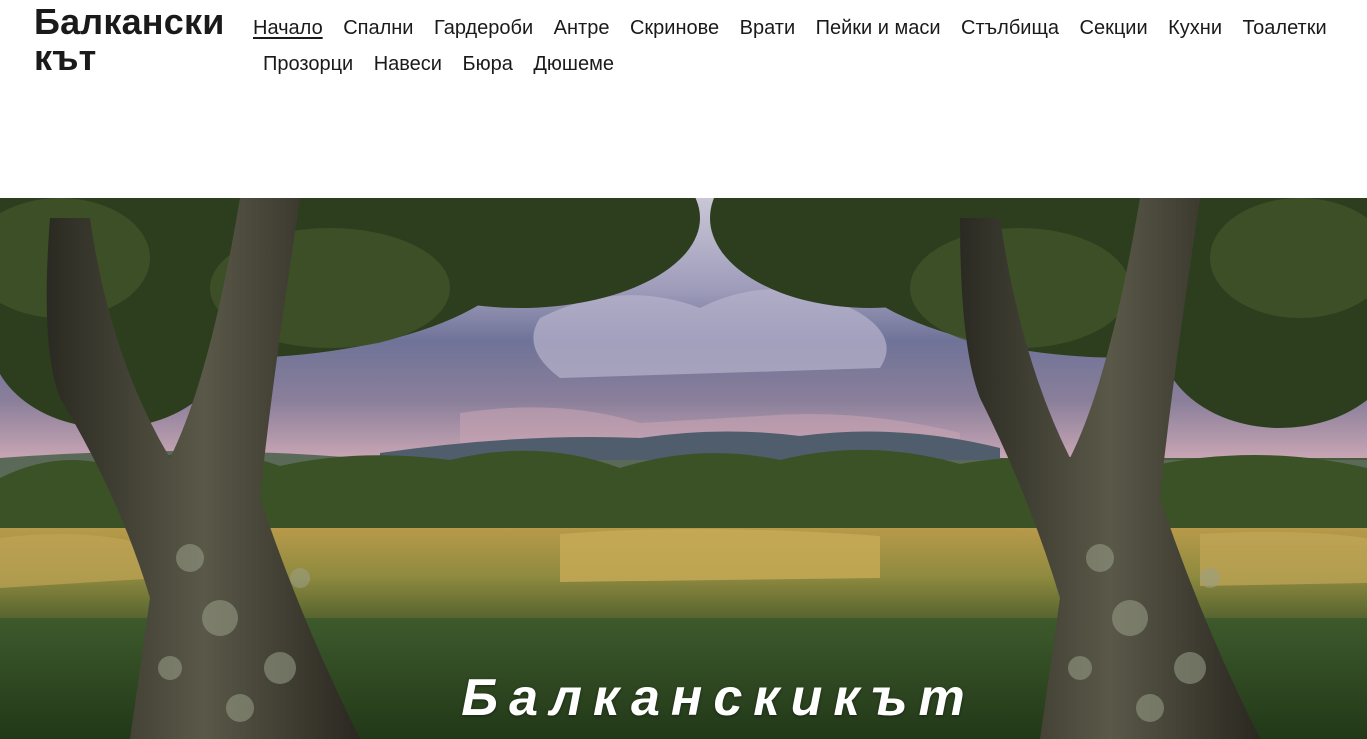 The height and width of the screenshot is (739, 1367). What do you see at coordinates (573, 64) in the screenshot?
I see `nav-item-flooring: Дюшеме` at bounding box center [573, 64].